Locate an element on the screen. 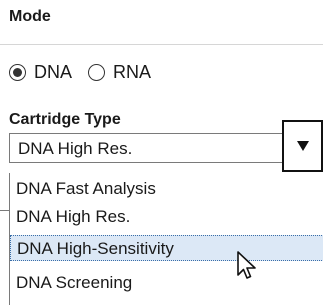 The image size is (323, 305). option-dna-high-res: DNA High Res. is located at coordinates (166, 217).